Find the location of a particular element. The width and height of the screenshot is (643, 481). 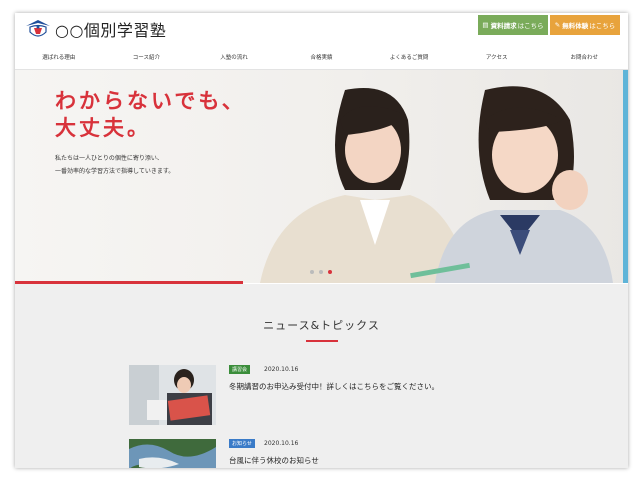

request-materials-label: はこちら is located at coordinates (530, 26).